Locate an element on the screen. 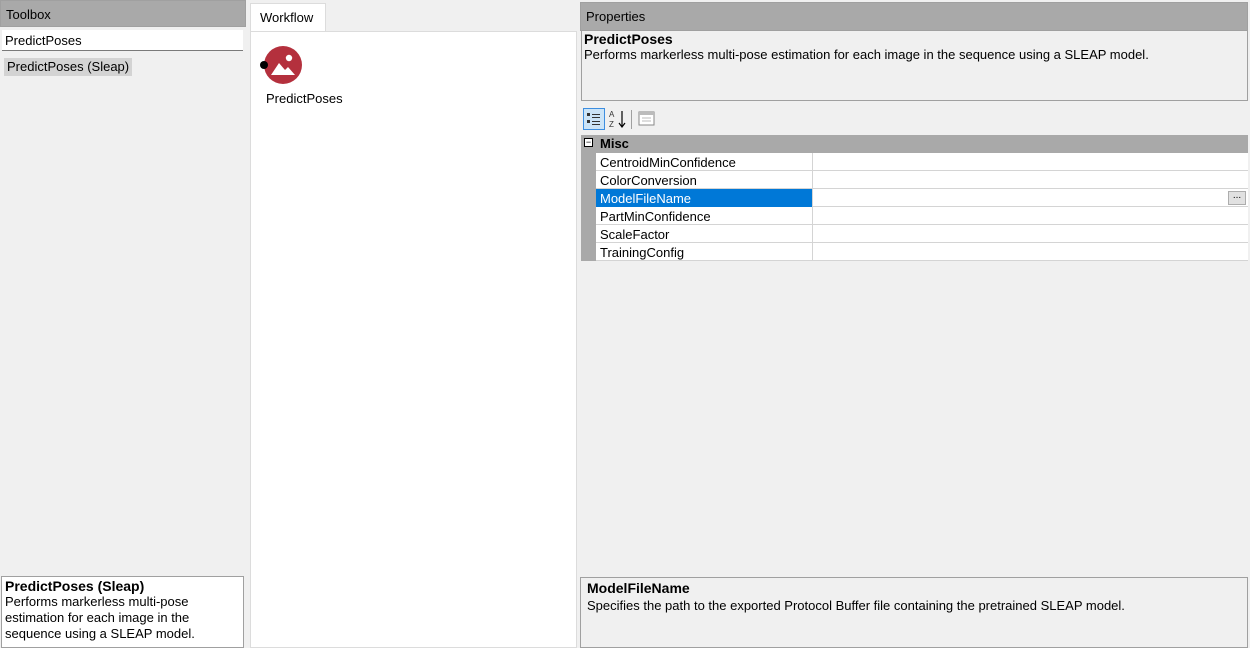 This screenshot has height=648, width=1250. toolbox-description-line: estimation for each image in the is located at coordinates (97, 617).